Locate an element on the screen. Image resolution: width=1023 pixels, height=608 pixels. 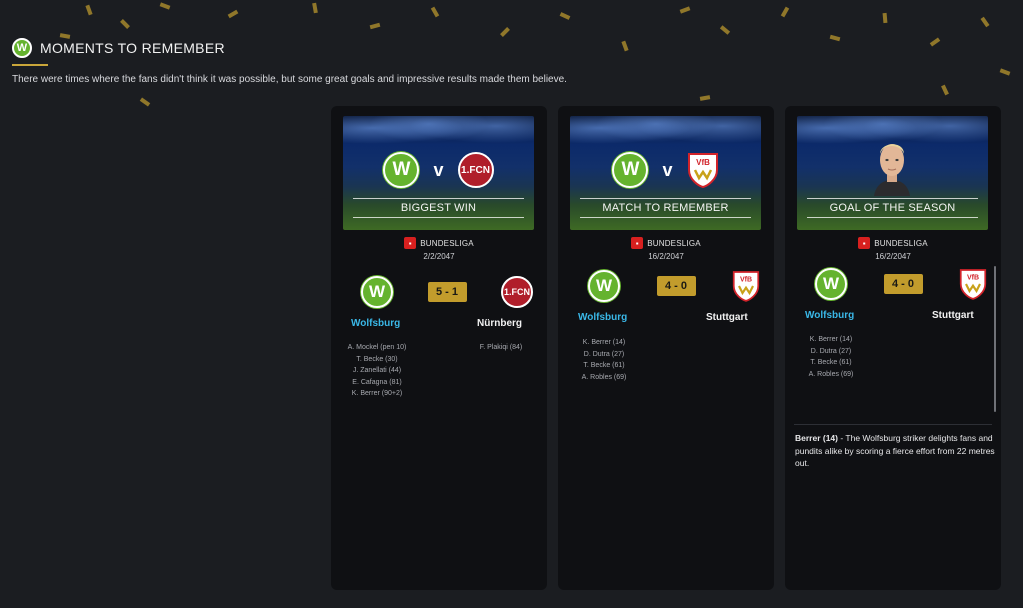
banner-label: GOAL OF THE SEASON is located at coordinates (892, 208).